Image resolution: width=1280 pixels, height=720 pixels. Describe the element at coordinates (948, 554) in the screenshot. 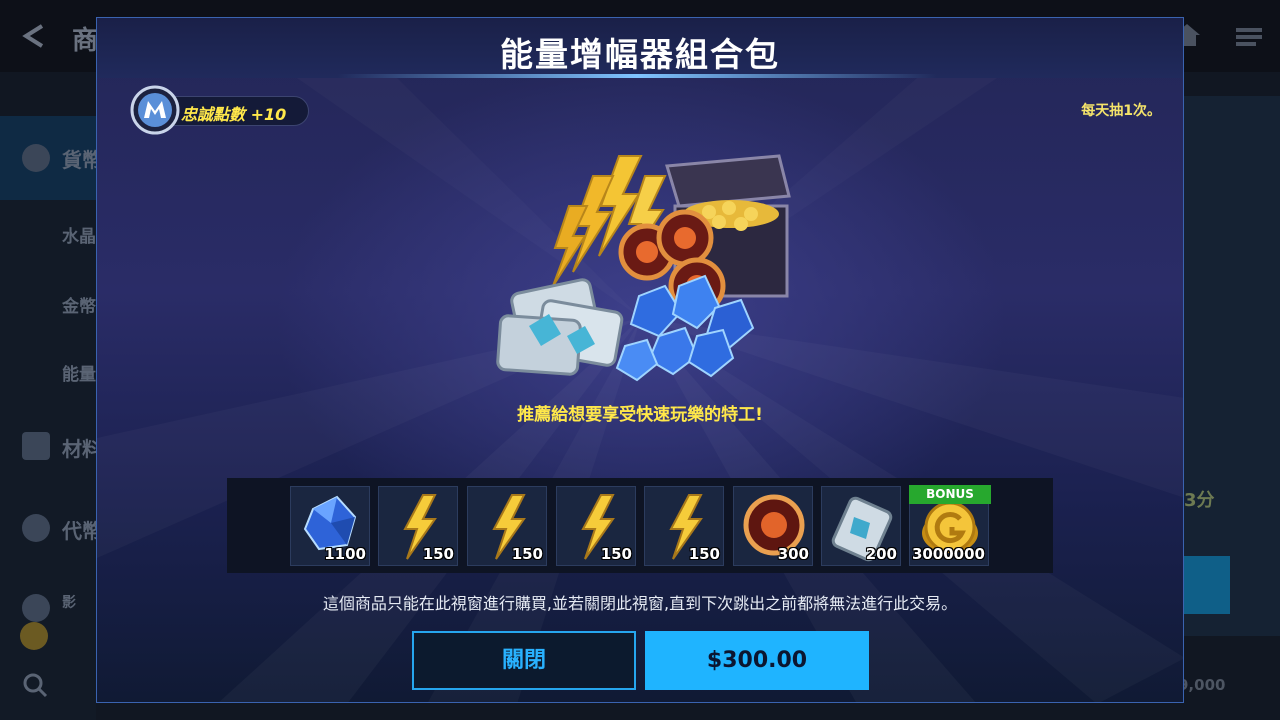

I see `item-quantity: 3000000` at that location.